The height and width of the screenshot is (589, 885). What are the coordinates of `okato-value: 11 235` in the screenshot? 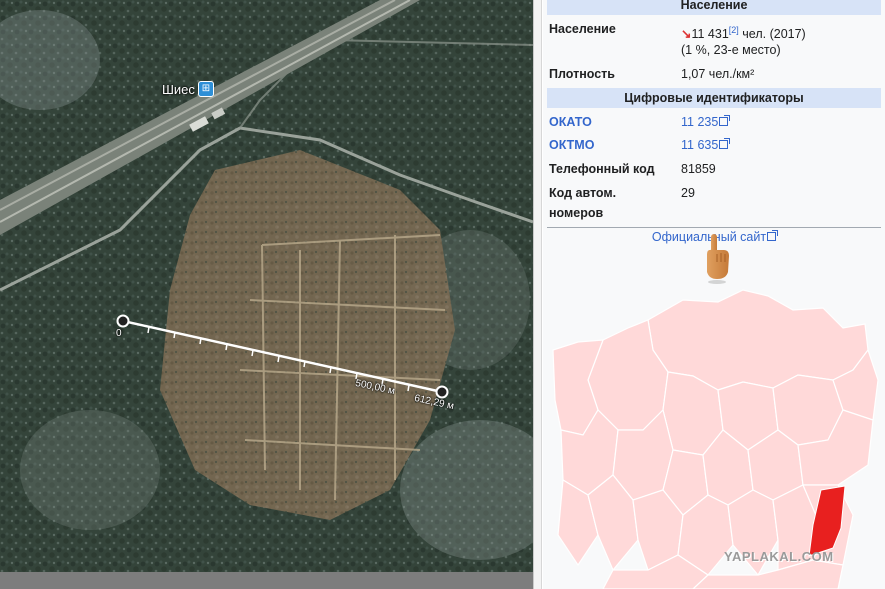 It's located at (706, 122).